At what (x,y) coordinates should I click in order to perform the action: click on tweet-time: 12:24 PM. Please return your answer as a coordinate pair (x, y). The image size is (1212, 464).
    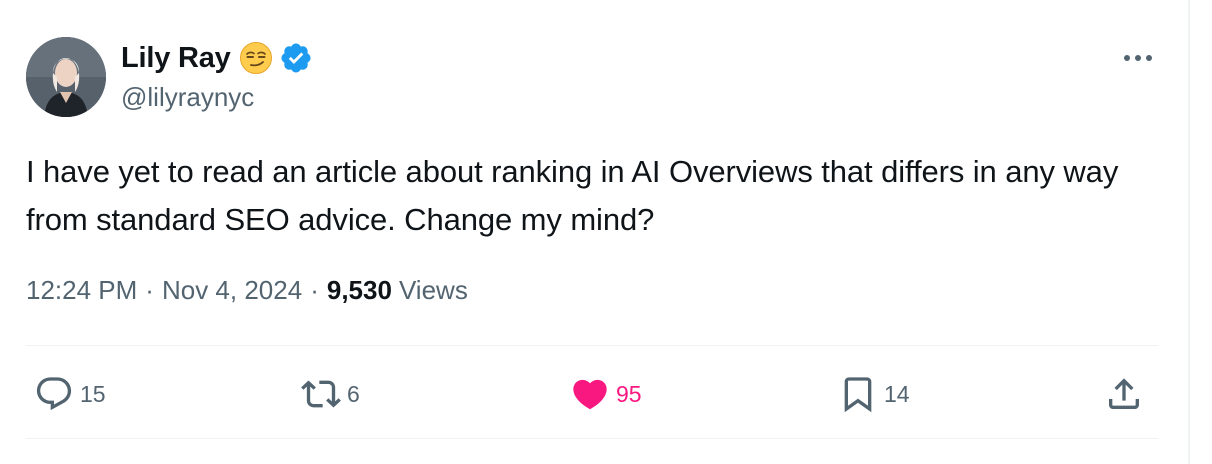
    Looking at the image, I should click on (81, 290).